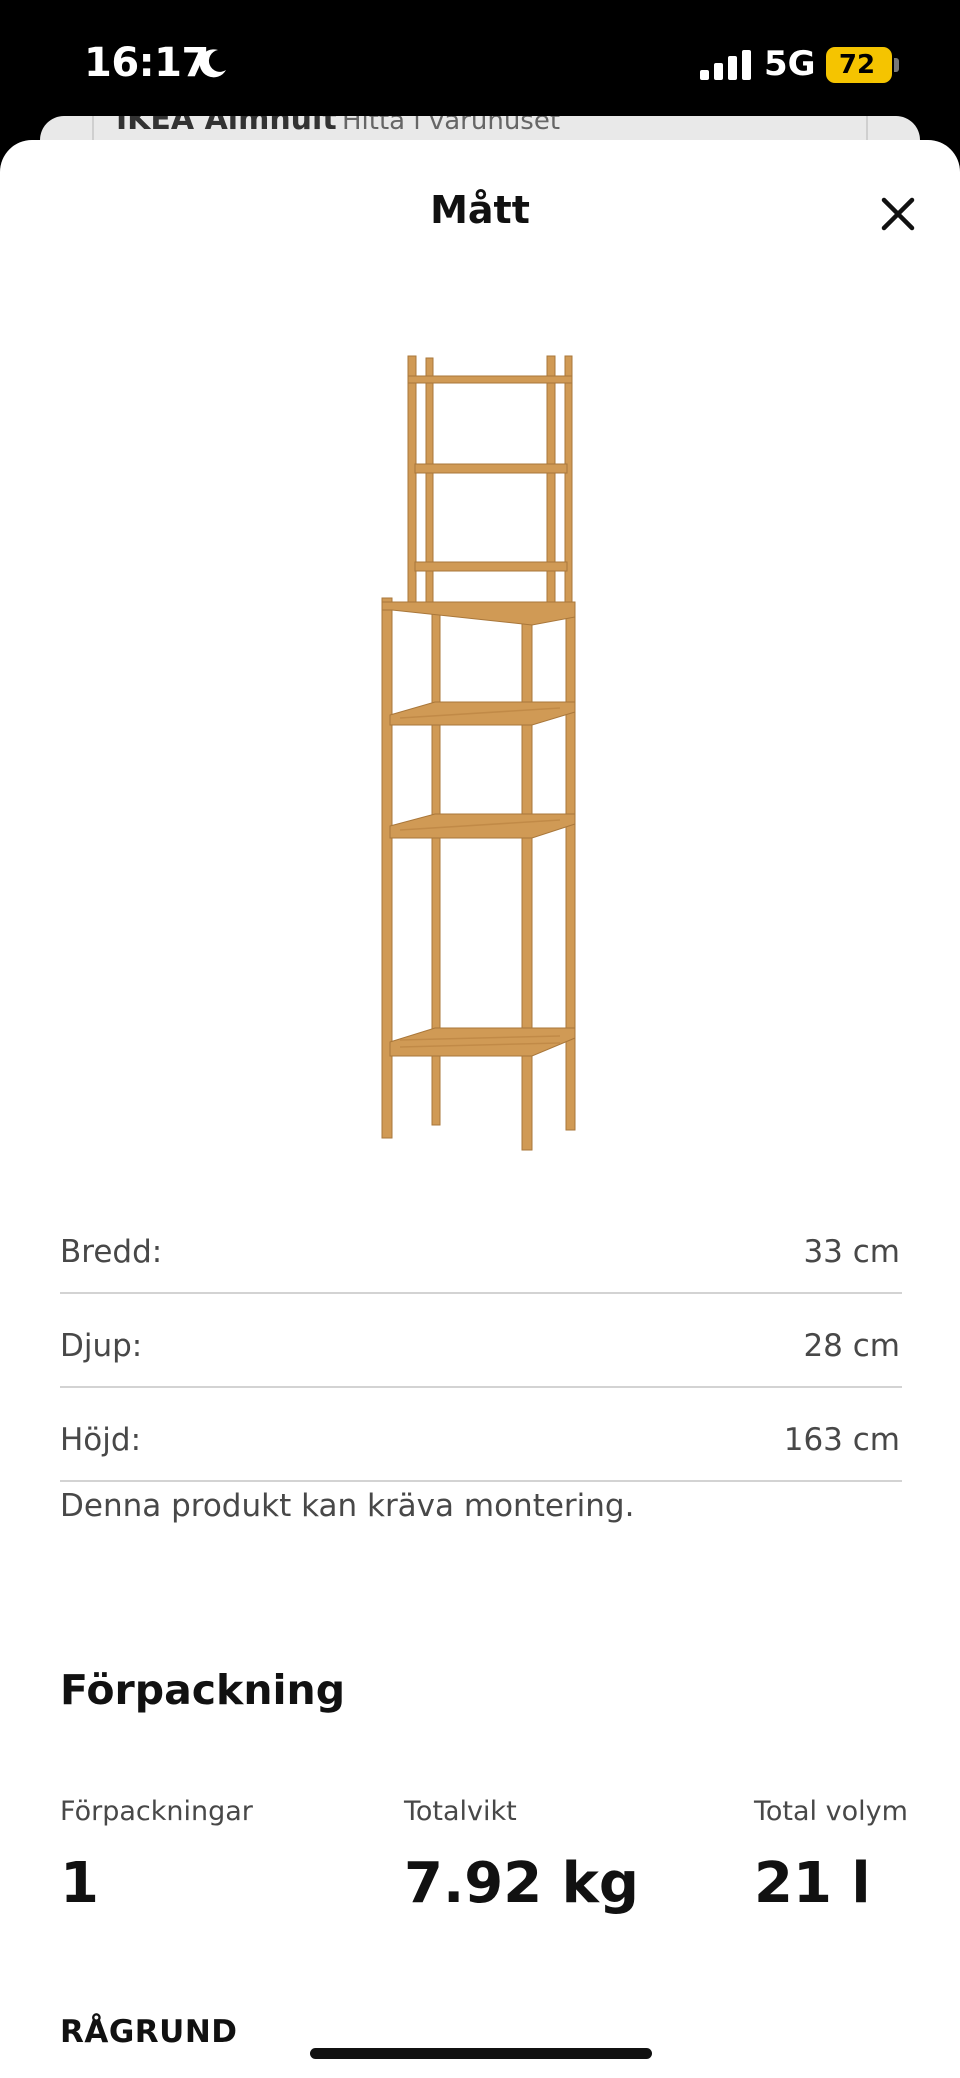 The height and width of the screenshot is (2078, 960). What do you see at coordinates (481, 1247) in the screenshot?
I see `dimension-row-width: Bredd: 33 cm` at bounding box center [481, 1247].